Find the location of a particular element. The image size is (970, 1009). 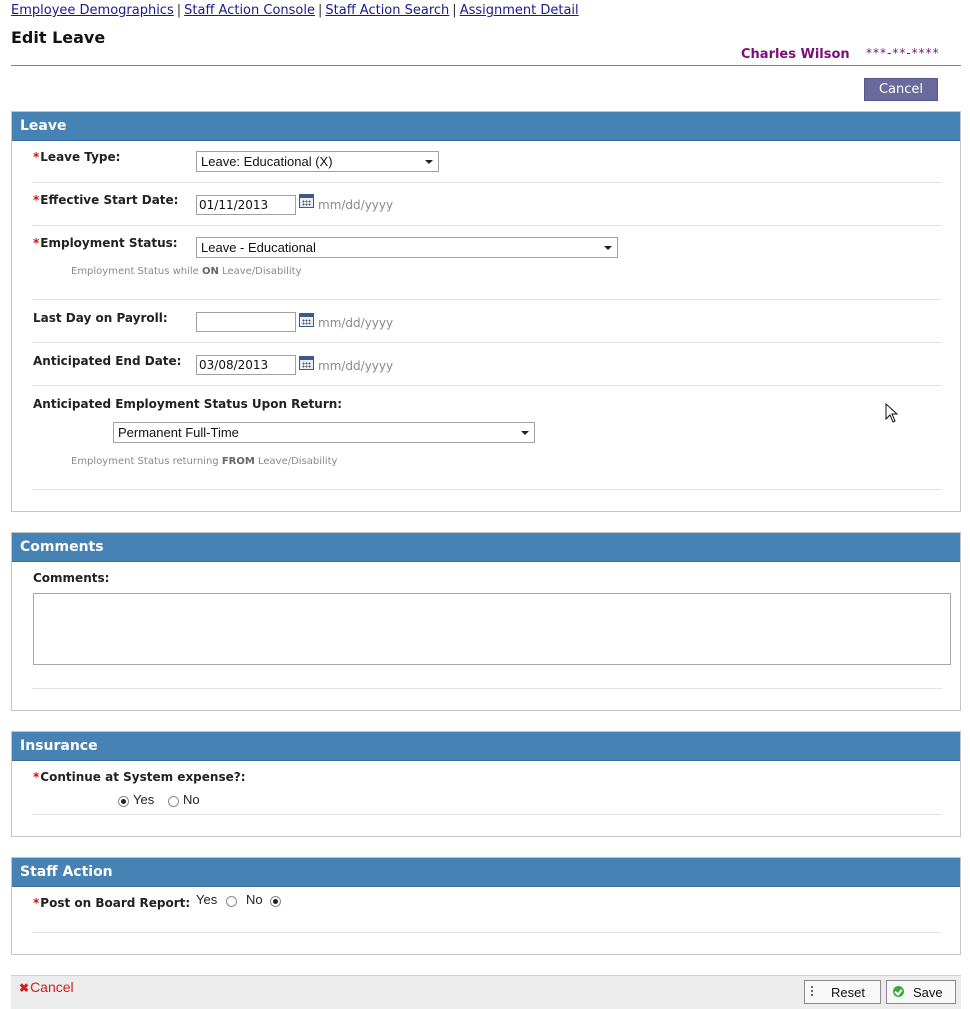

return-status-select: Permanent Full-Time is located at coordinates (324, 432).